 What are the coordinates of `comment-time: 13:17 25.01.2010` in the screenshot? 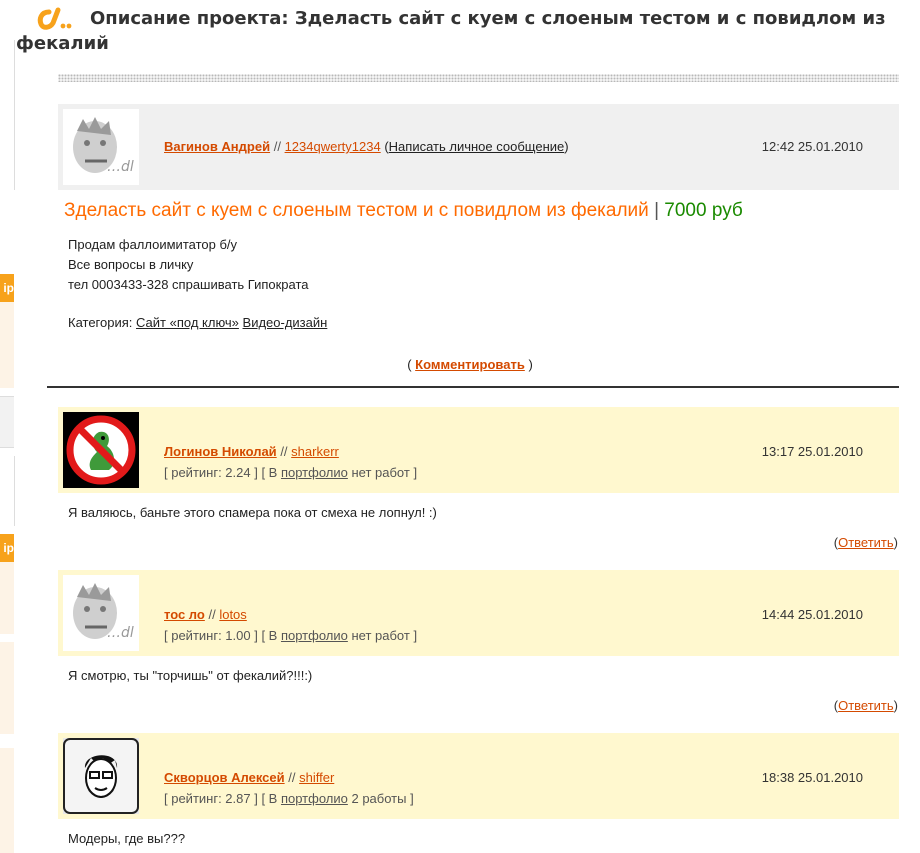 It's located at (812, 451).